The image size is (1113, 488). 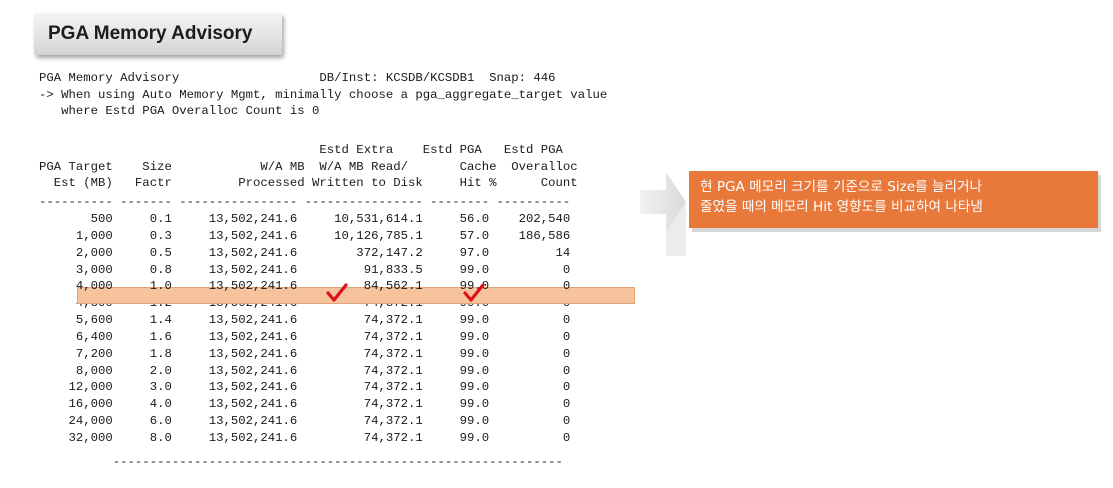 I want to click on table-row: 12,000 3.0 13,502,241.6 74,372.1 99.0 0, so click(x=305, y=387).